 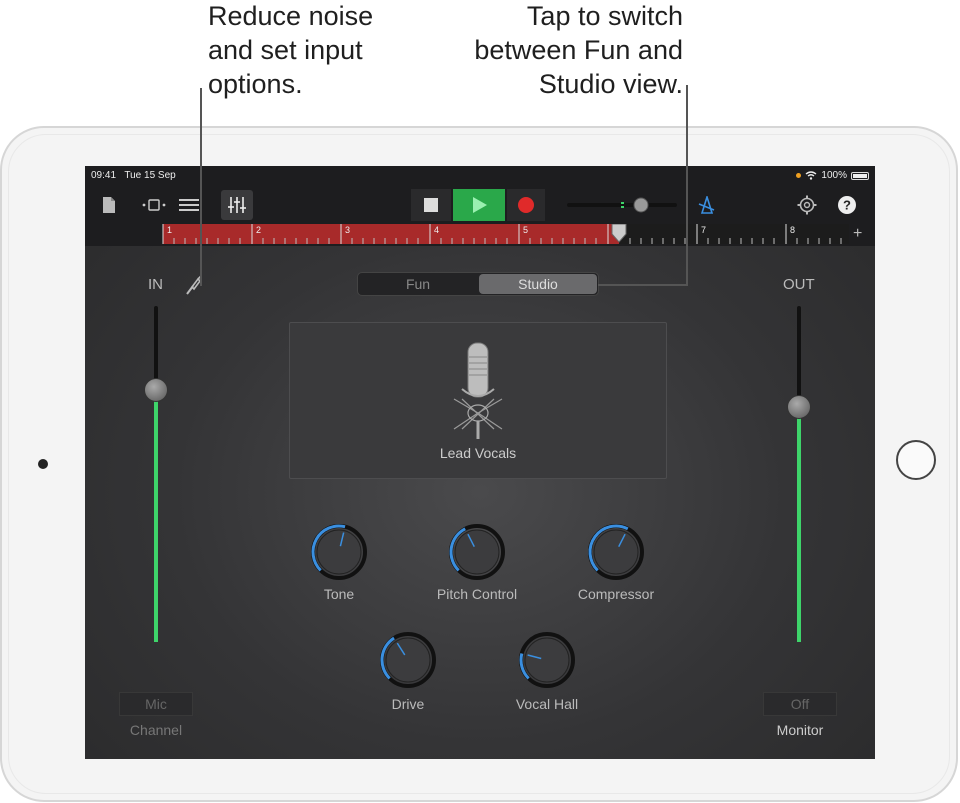 I want to click on output-level-slider, so click(x=799, y=406).